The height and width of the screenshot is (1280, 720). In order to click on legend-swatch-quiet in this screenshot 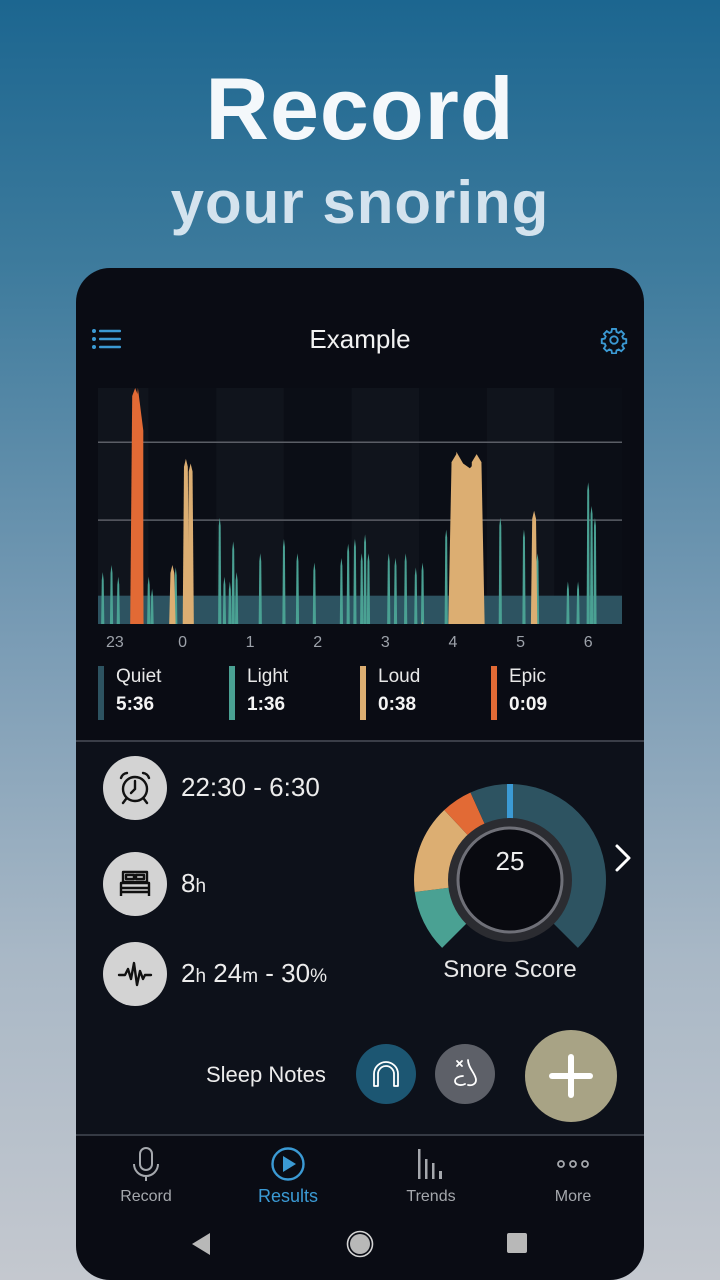, I will do `click(101, 693)`.